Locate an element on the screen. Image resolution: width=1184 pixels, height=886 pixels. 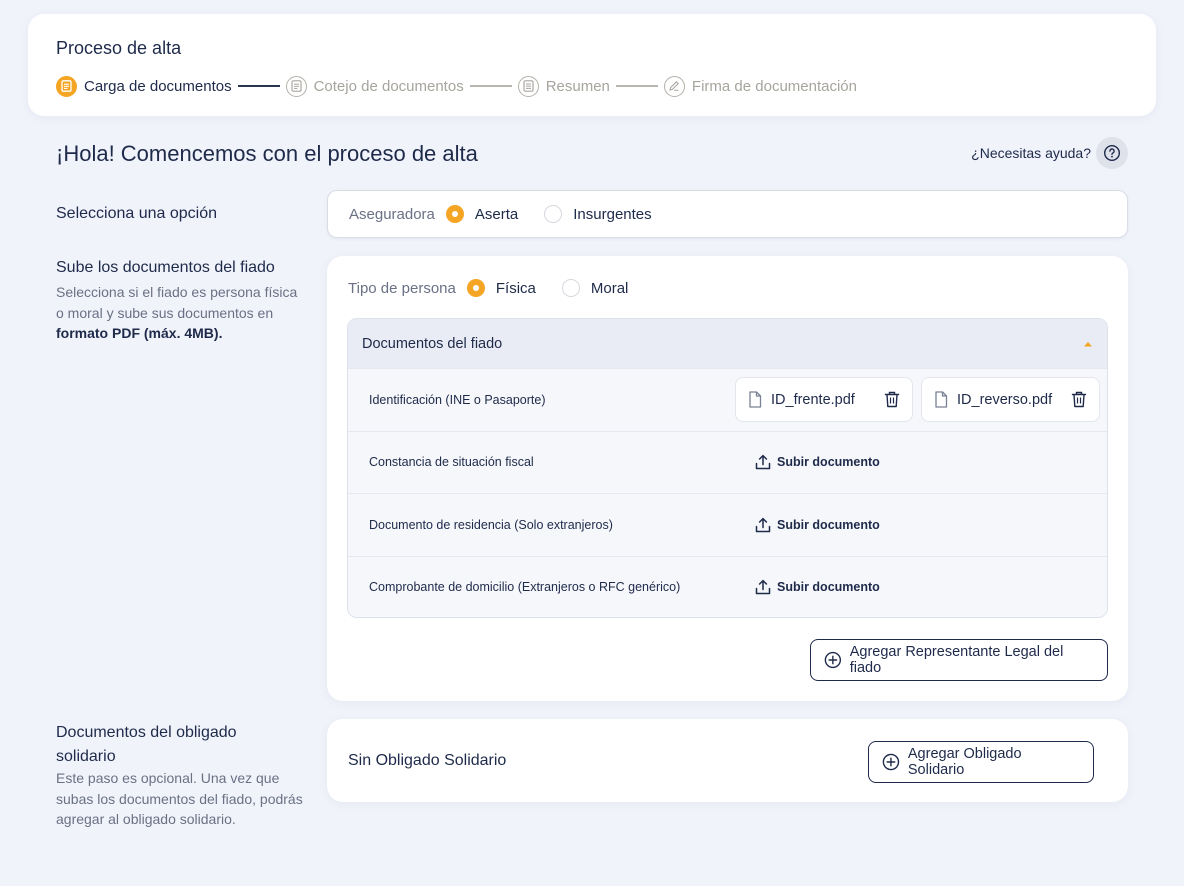
file-chip-id-frente: ID_frente.pdf is located at coordinates (824, 399).